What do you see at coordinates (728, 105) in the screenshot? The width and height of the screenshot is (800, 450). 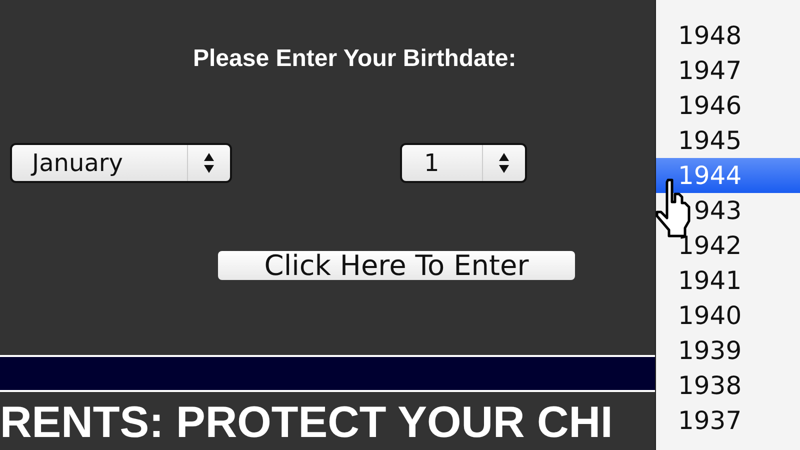 I see `year-option: 1946` at bounding box center [728, 105].